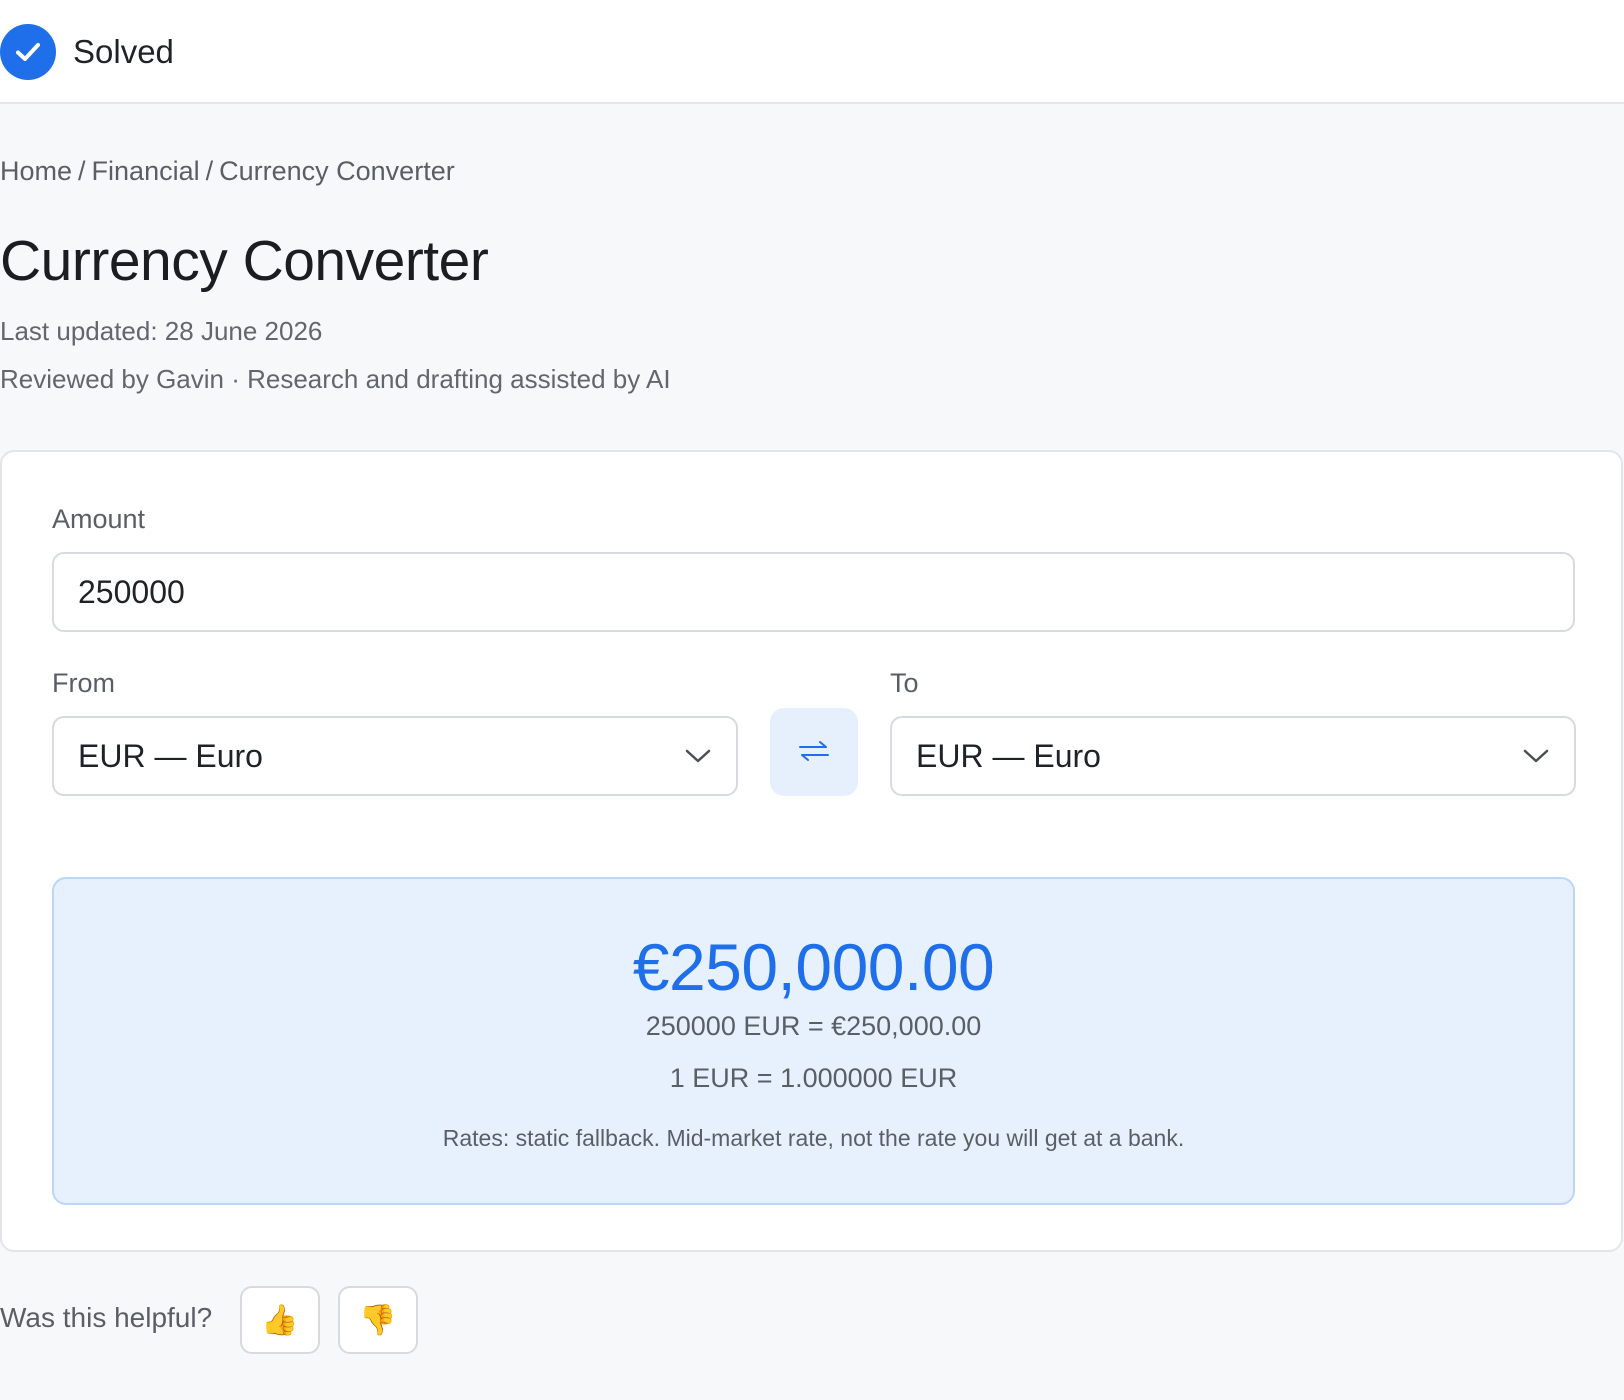 Image resolution: width=1624 pixels, height=1400 pixels. I want to click on thumbs-up-button: 👍, so click(280, 1320).